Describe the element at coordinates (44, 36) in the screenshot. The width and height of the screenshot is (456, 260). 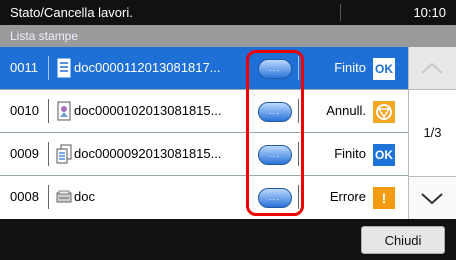
I see `list-title: Lista stampe` at that location.